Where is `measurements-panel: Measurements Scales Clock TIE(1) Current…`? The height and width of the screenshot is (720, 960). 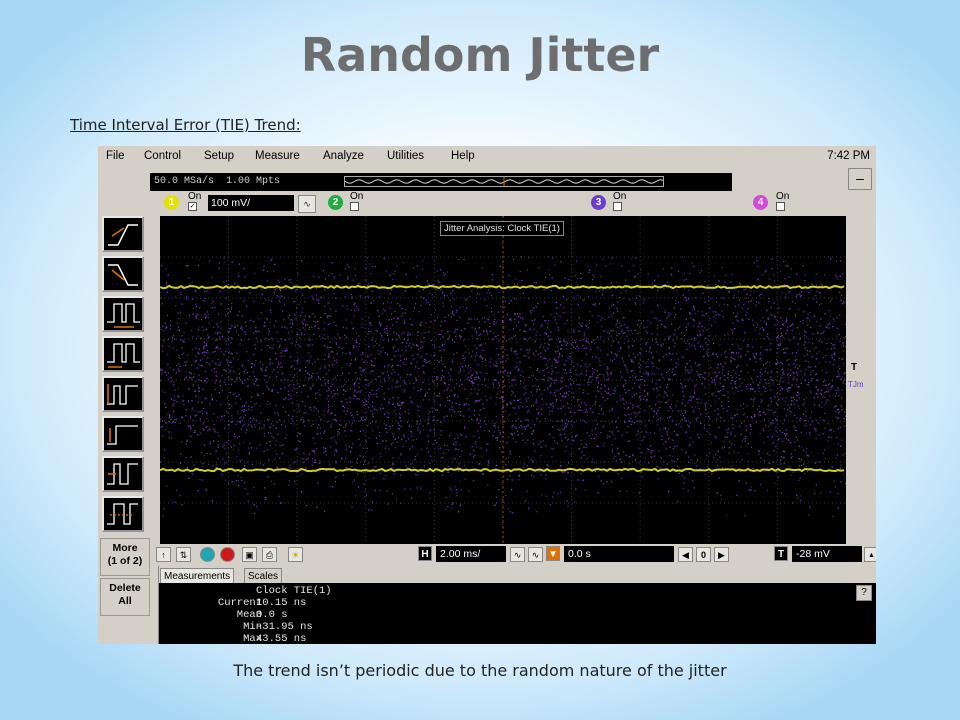 measurements-panel: Measurements Scales Clock TIE(1) Current… is located at coordinates (517, 605).